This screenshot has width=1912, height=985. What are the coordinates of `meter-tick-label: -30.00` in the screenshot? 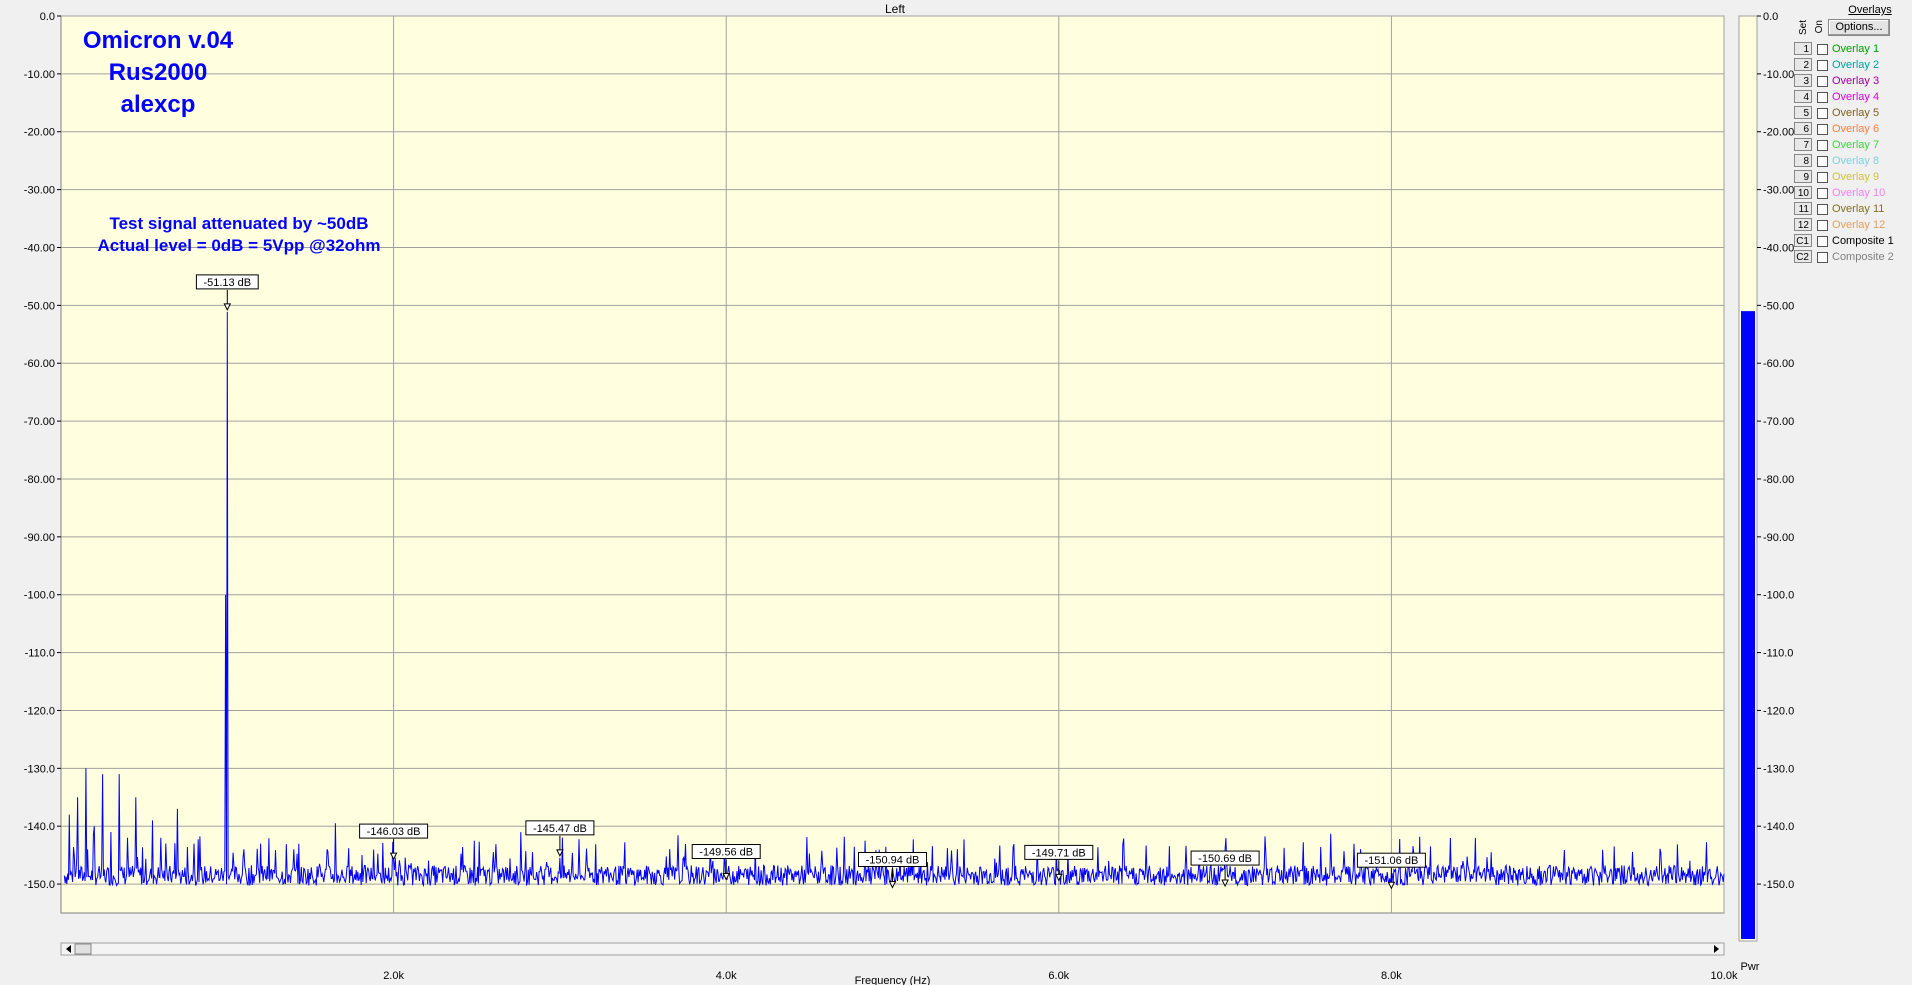 It's located at (1778, 191).